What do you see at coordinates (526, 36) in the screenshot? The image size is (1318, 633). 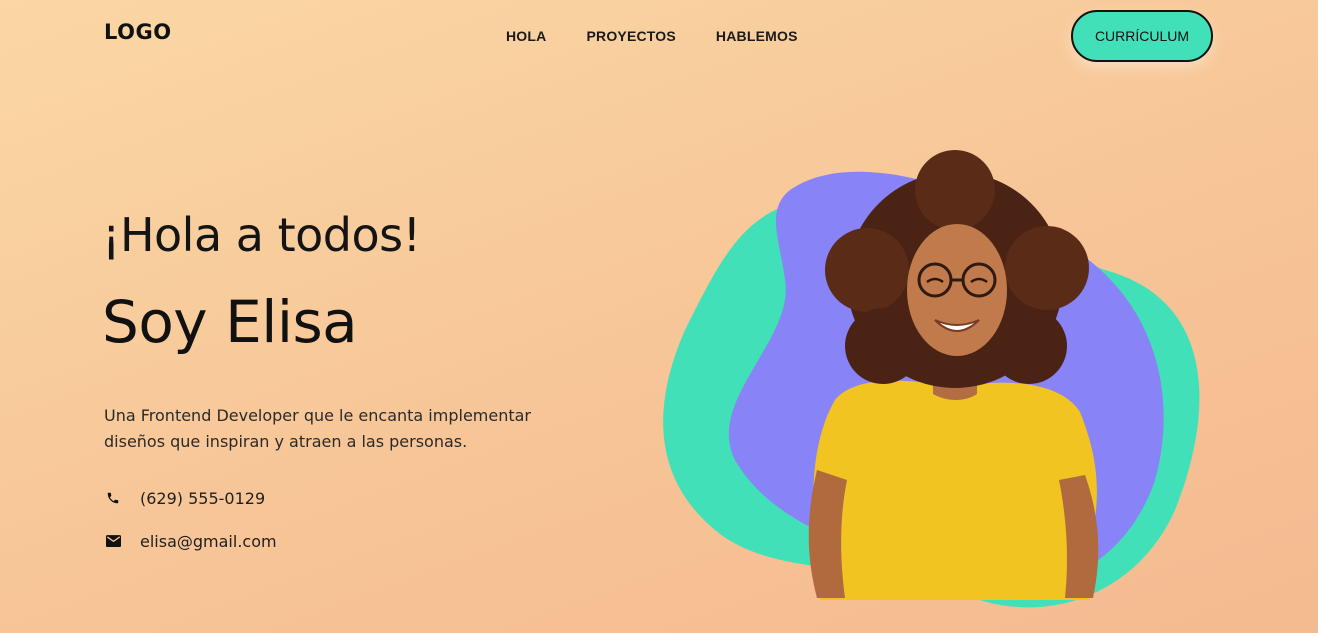 I see `nav-link-hola: HOLA` at bounding box center [526, 36].